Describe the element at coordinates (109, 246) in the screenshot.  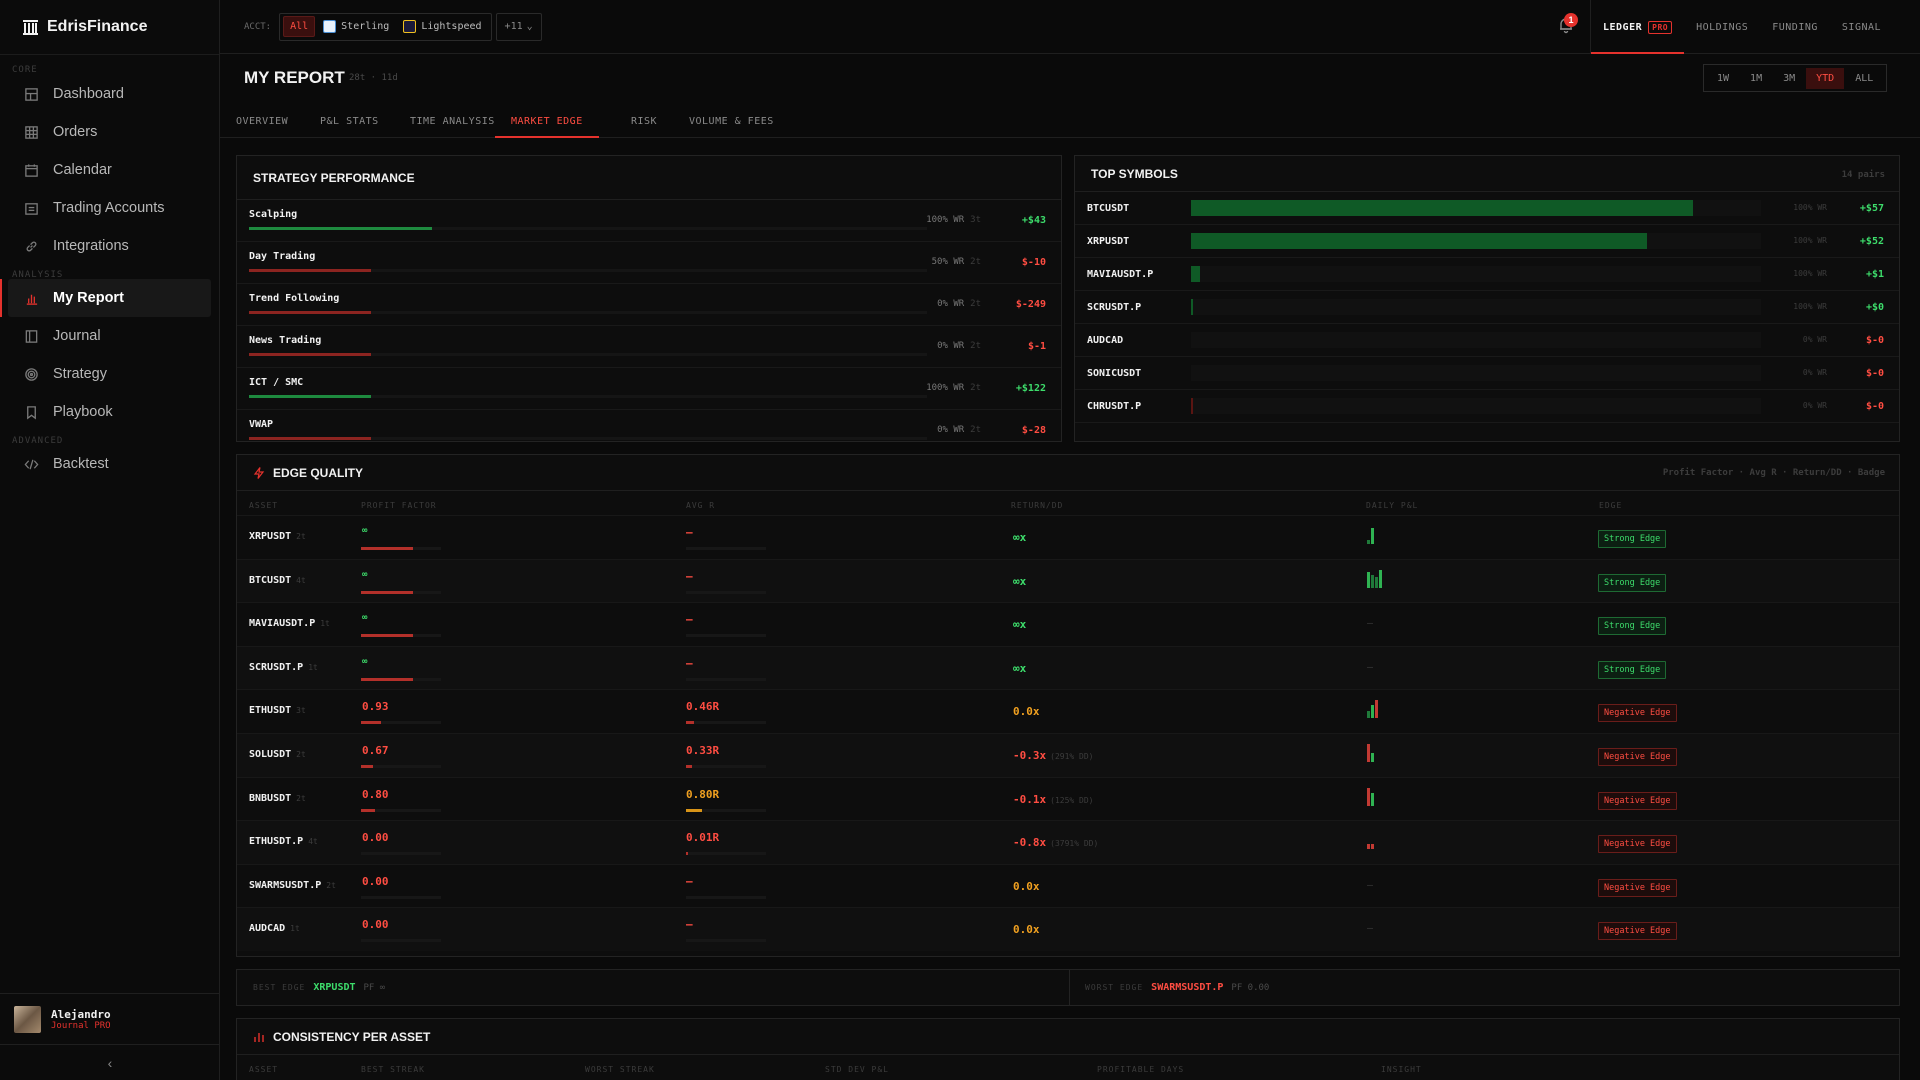
I see `sidebar-item-integrations: Integrations` at that location.